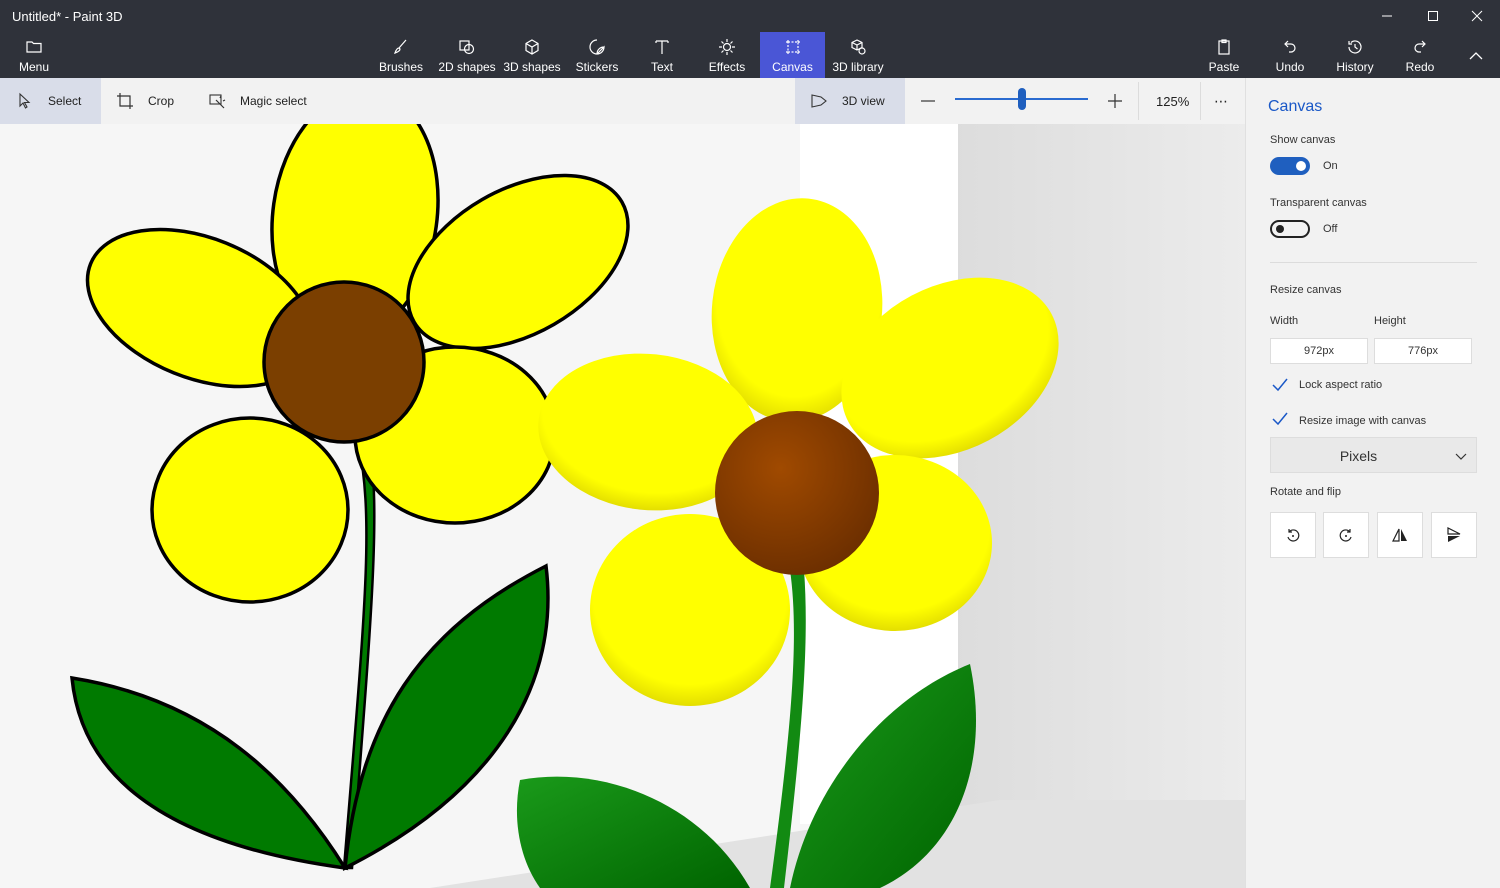 The height and width of the screenshot is (888, 1500). What do you see at coordinates (1305, 492) in the screenshot?
I see `rotate-flip-heading: Rotate and flip` at bounding box center [1305, 492].